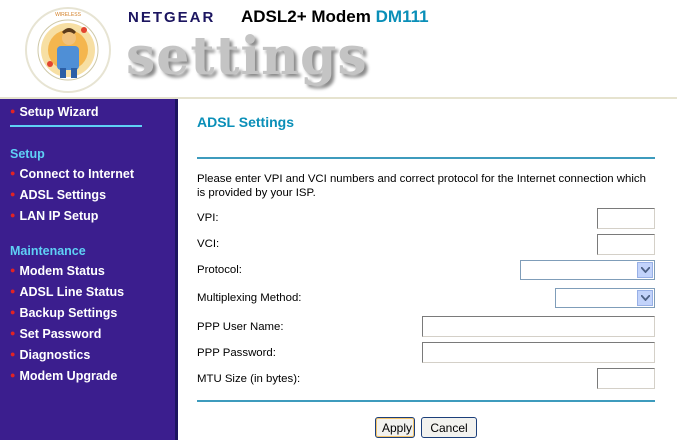  Describe the element at coordinates (172, 17) in the screenshot. I see `brand-name: NETGEAR` at that location.